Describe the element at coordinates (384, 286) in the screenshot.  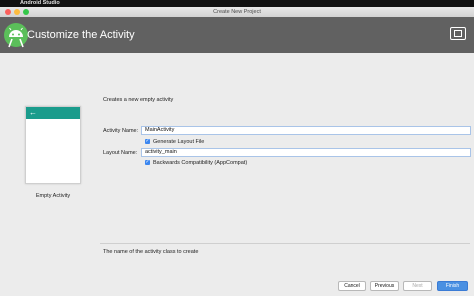
I see `previous-button: Previous` at that location.